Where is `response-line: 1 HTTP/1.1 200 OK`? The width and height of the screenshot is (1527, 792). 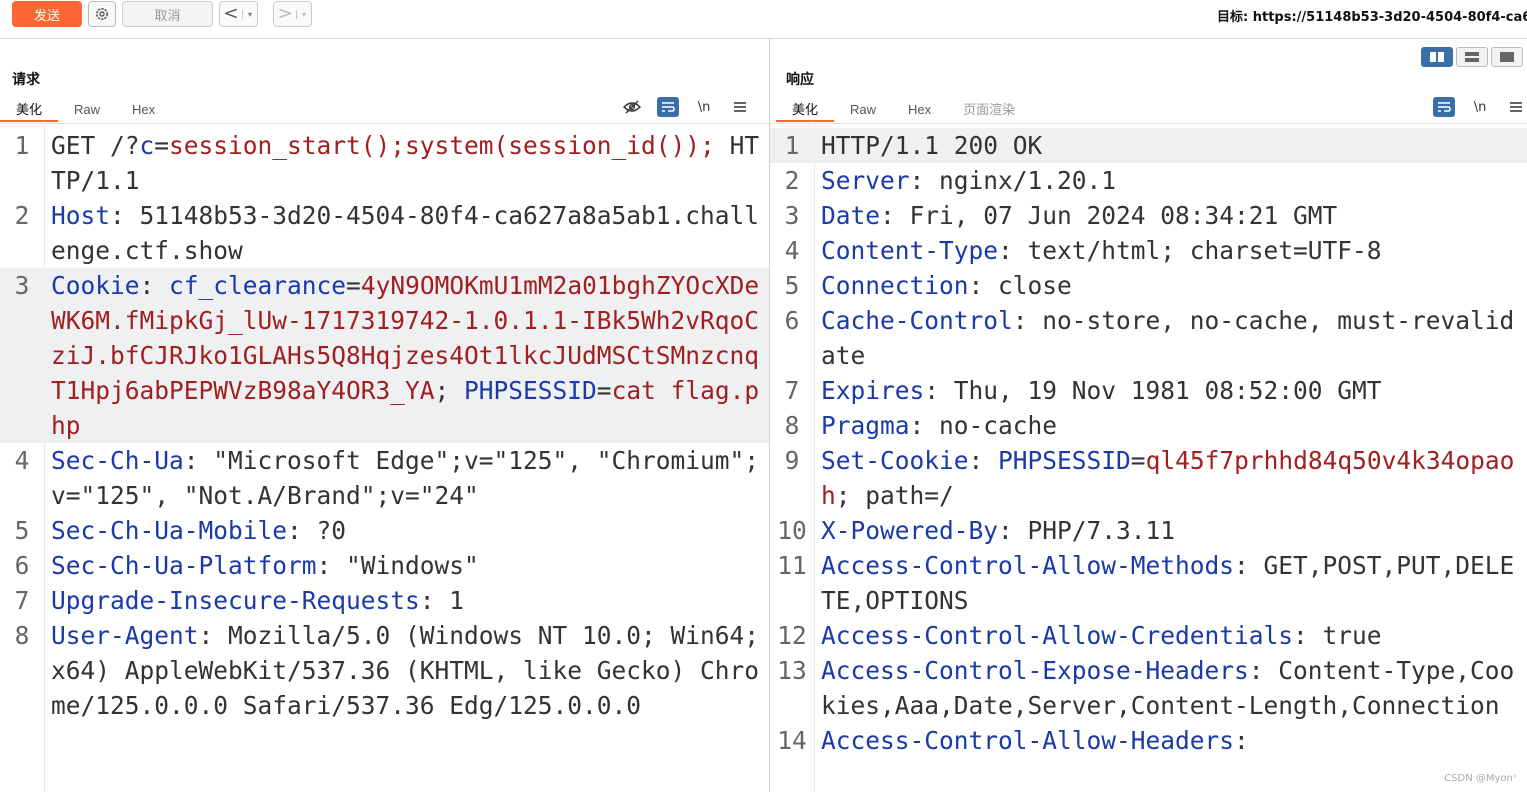 response-line: 1 HTTP/1.1 200 OK is located at coordinates (1148, 145).